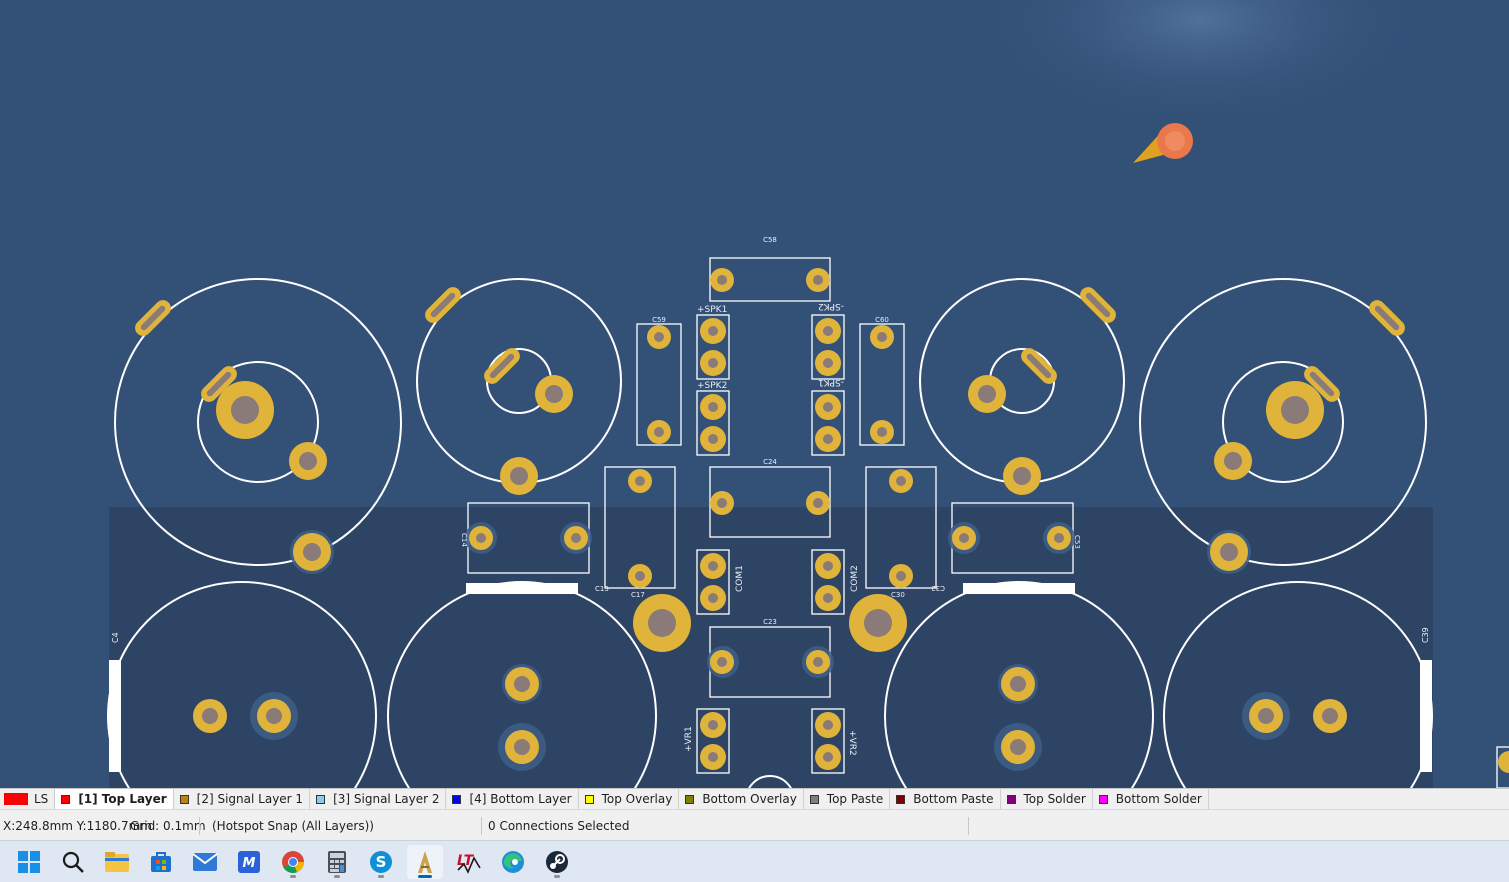 The width and height of the screenshot is (1509, 882). What do you see at coordinates (638, 595) in the screenshot?
I see `label-c17: C17` at bounding box center [638, 595].